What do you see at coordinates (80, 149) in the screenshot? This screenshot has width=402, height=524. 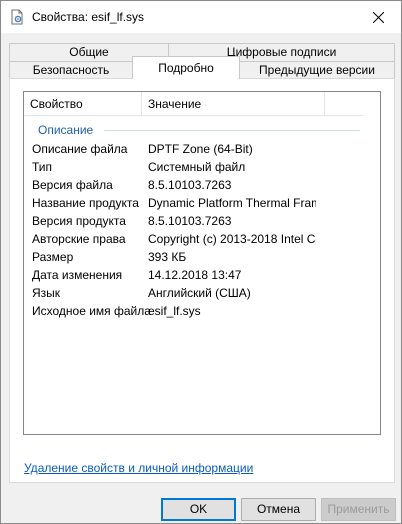 I see `property-name: Описание файла` at bounding box center [80, 149].